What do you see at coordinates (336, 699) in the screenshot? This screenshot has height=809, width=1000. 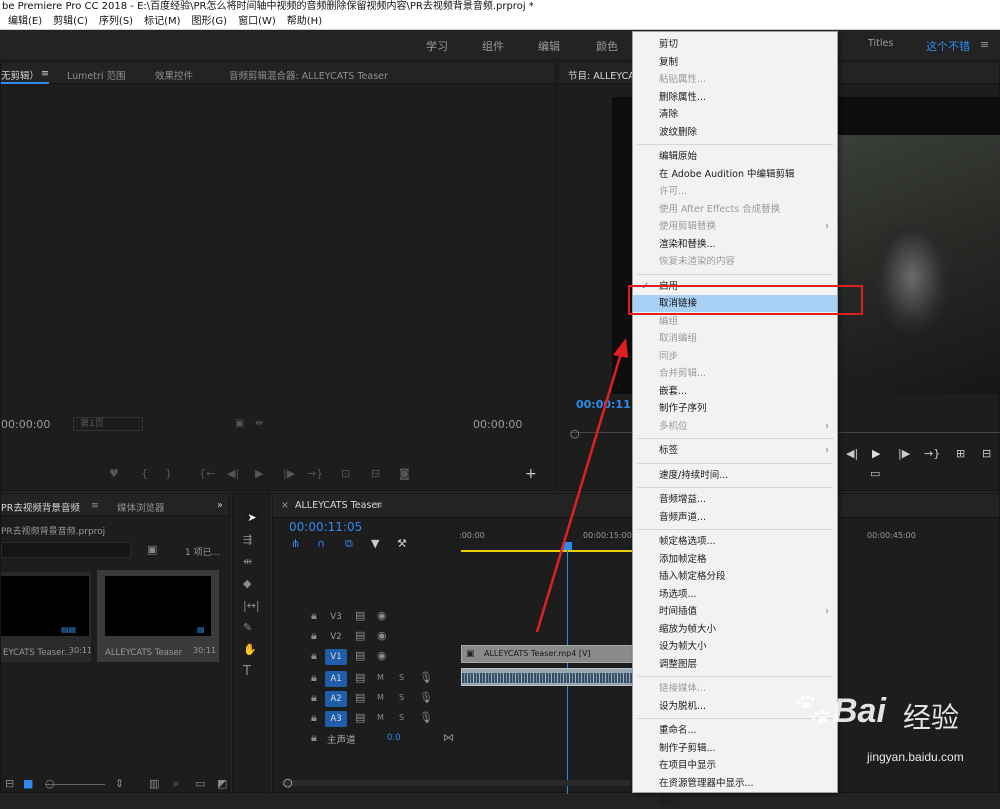 I see `track-label: A2` at bounding box center [336, 699].